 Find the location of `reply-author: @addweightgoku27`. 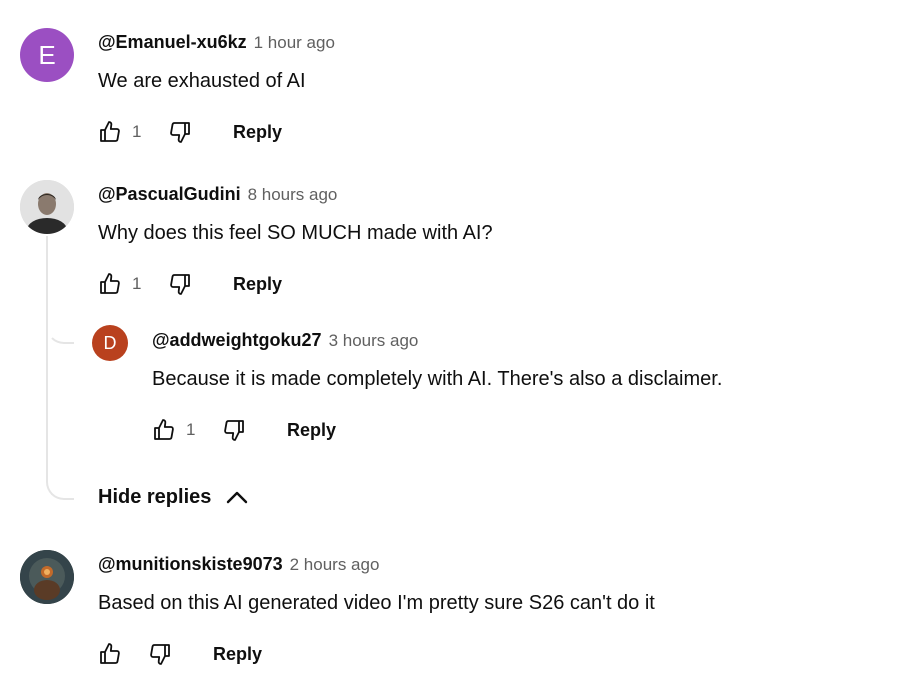

reply-author: @addweightgoku27 is located at coordinates (237, 340).